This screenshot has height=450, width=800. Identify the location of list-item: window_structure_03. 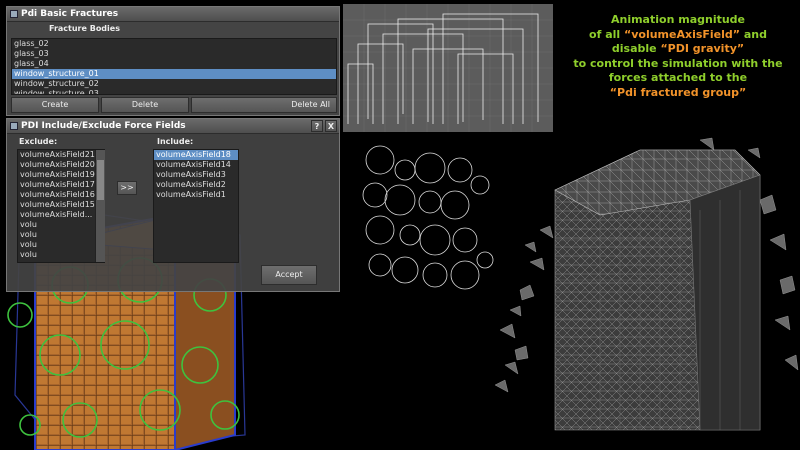
(174, 91).